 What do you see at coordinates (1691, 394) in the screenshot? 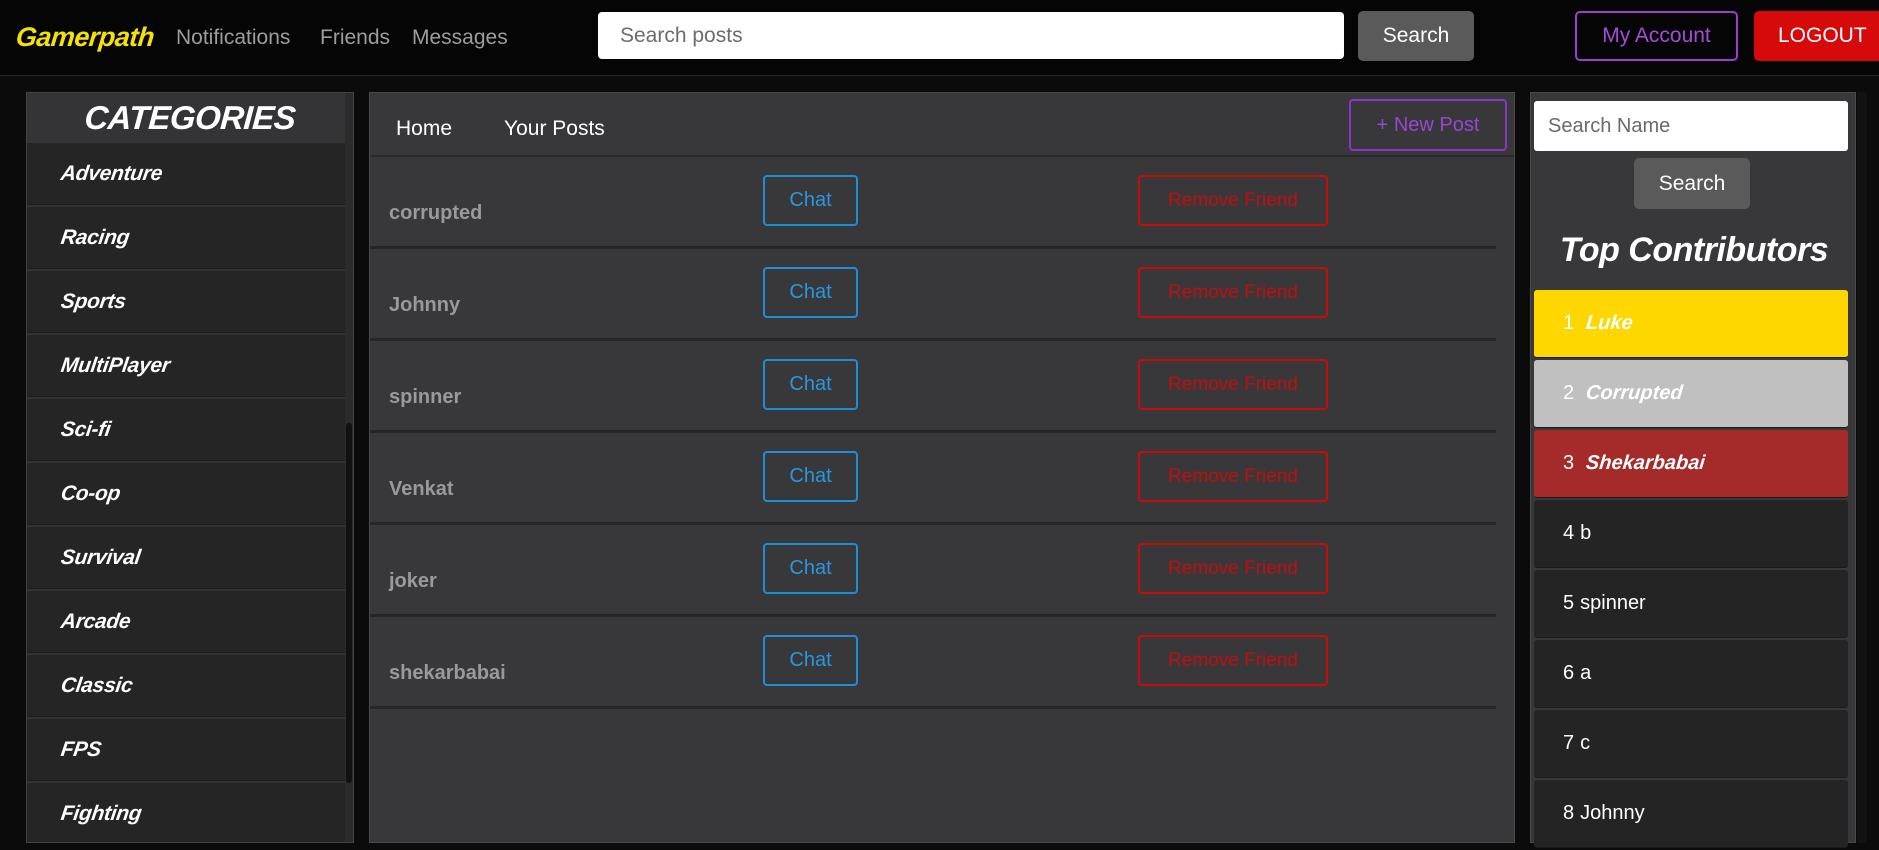
I see `contributor-item-silver: 2 Corrupted` at bounding box center [1691, 394].